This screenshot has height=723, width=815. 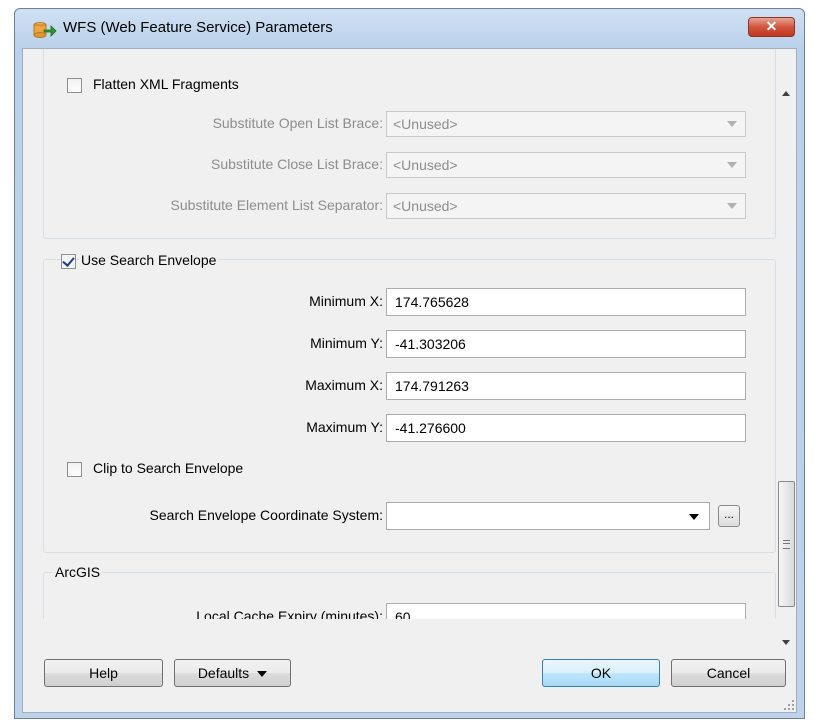 What do you see at coordinates (432, 302) in the screenshot?
I see `minimum-x-value: 174.765628` at bounding box center [432, 302].